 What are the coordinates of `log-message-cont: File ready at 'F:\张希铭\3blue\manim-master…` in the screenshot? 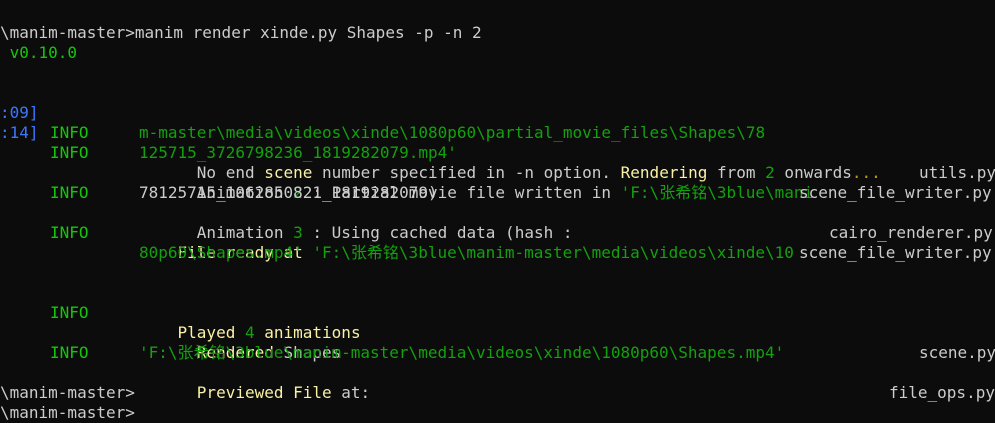 It's located at (466, 242).